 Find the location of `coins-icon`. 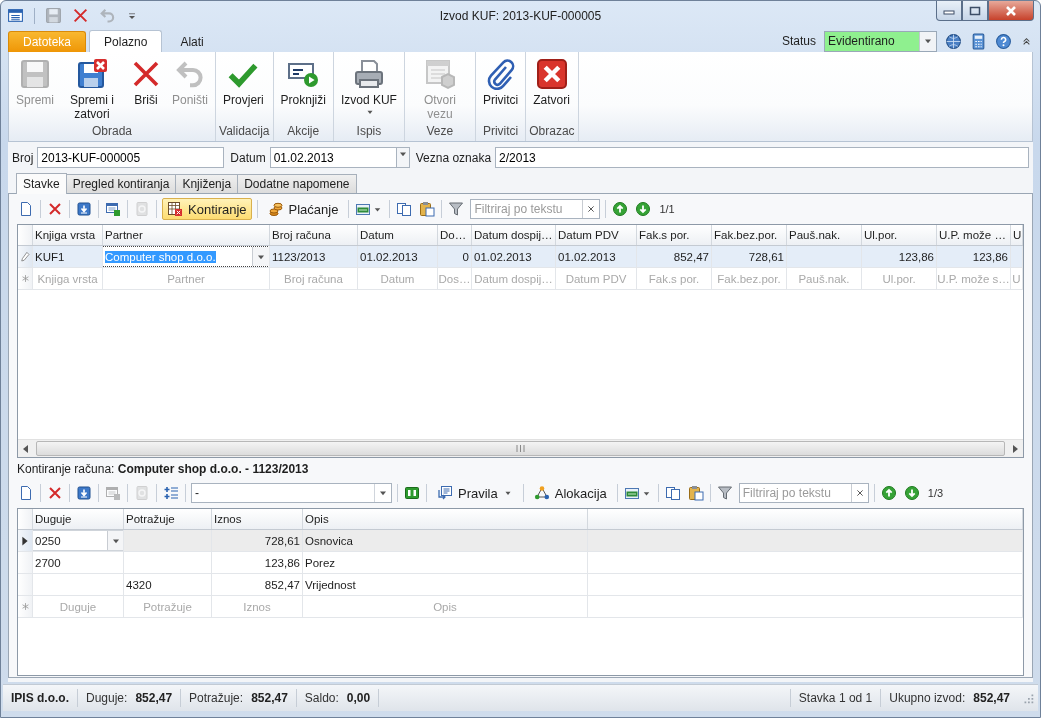

coins-icon is located at coordinates (275, 209).